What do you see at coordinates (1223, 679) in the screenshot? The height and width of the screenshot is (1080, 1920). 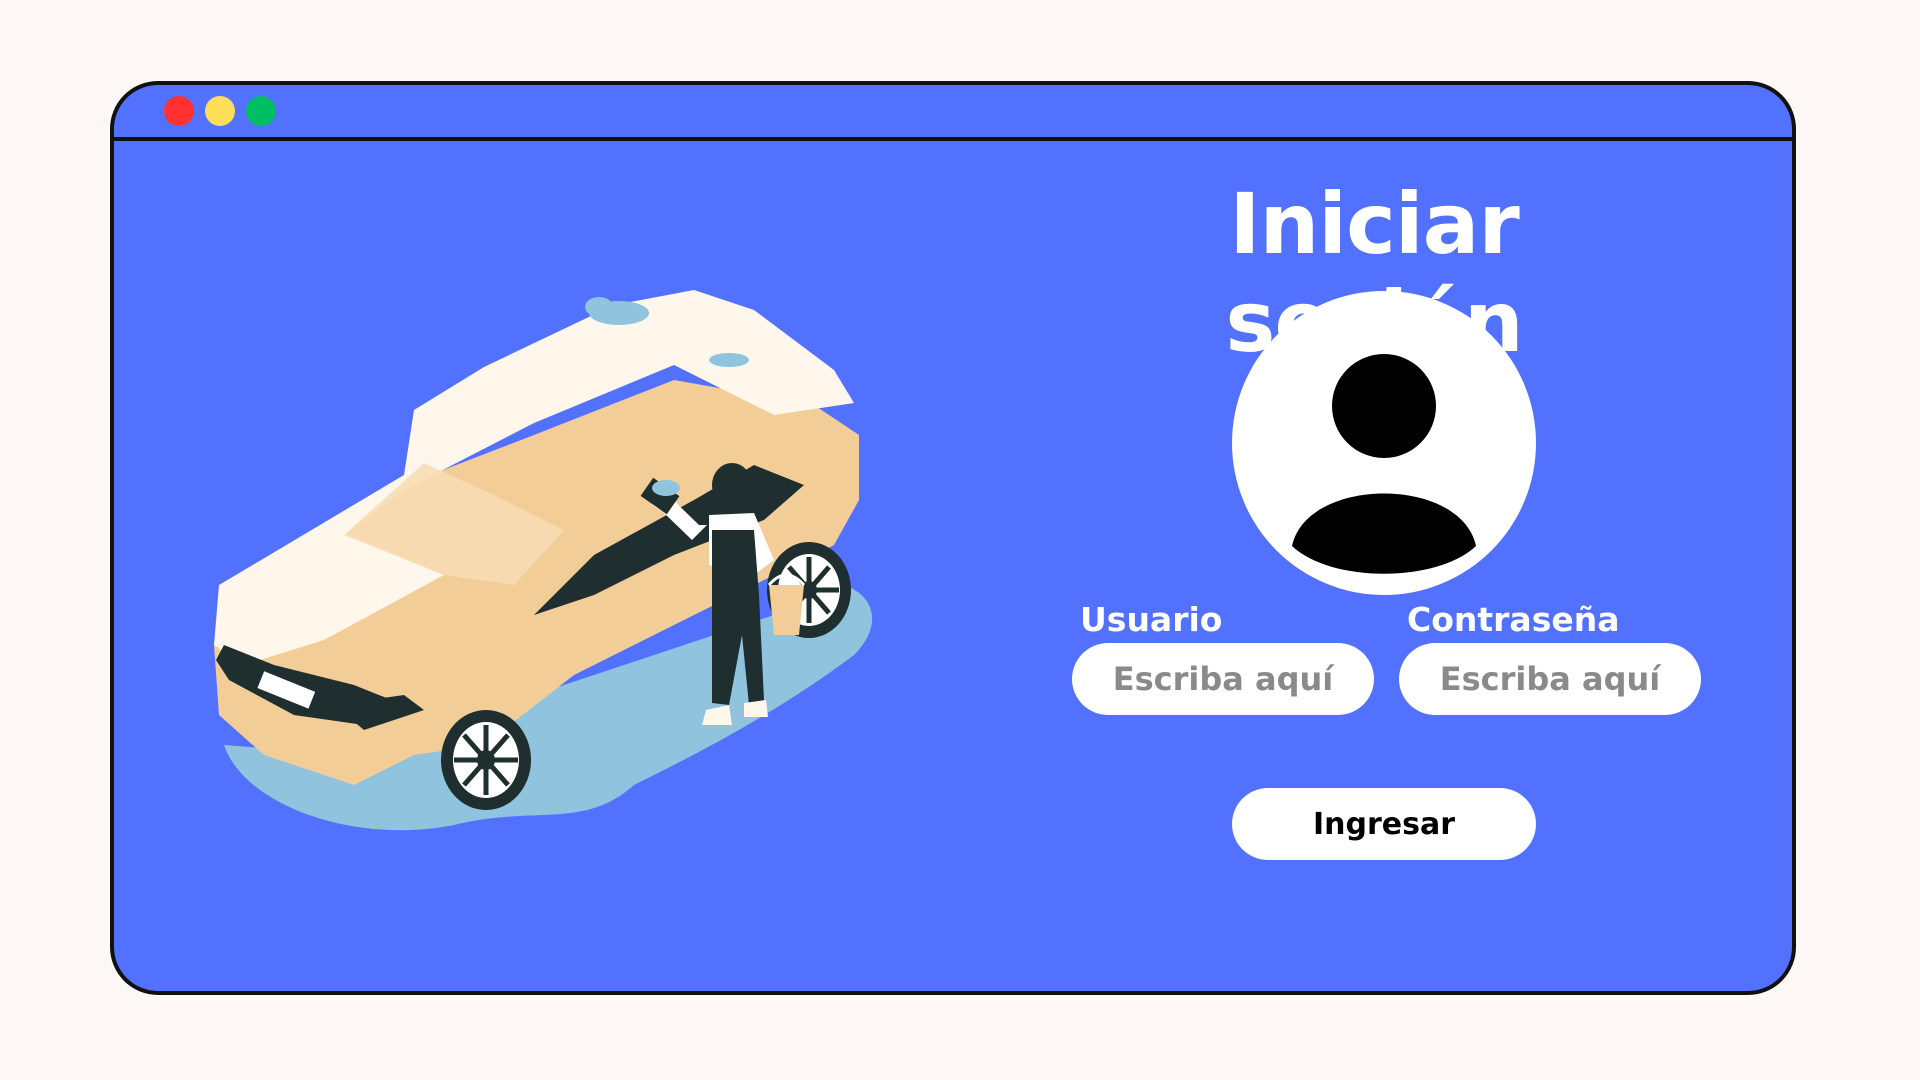 I see `username-input` at bounding box center [1223, 679].